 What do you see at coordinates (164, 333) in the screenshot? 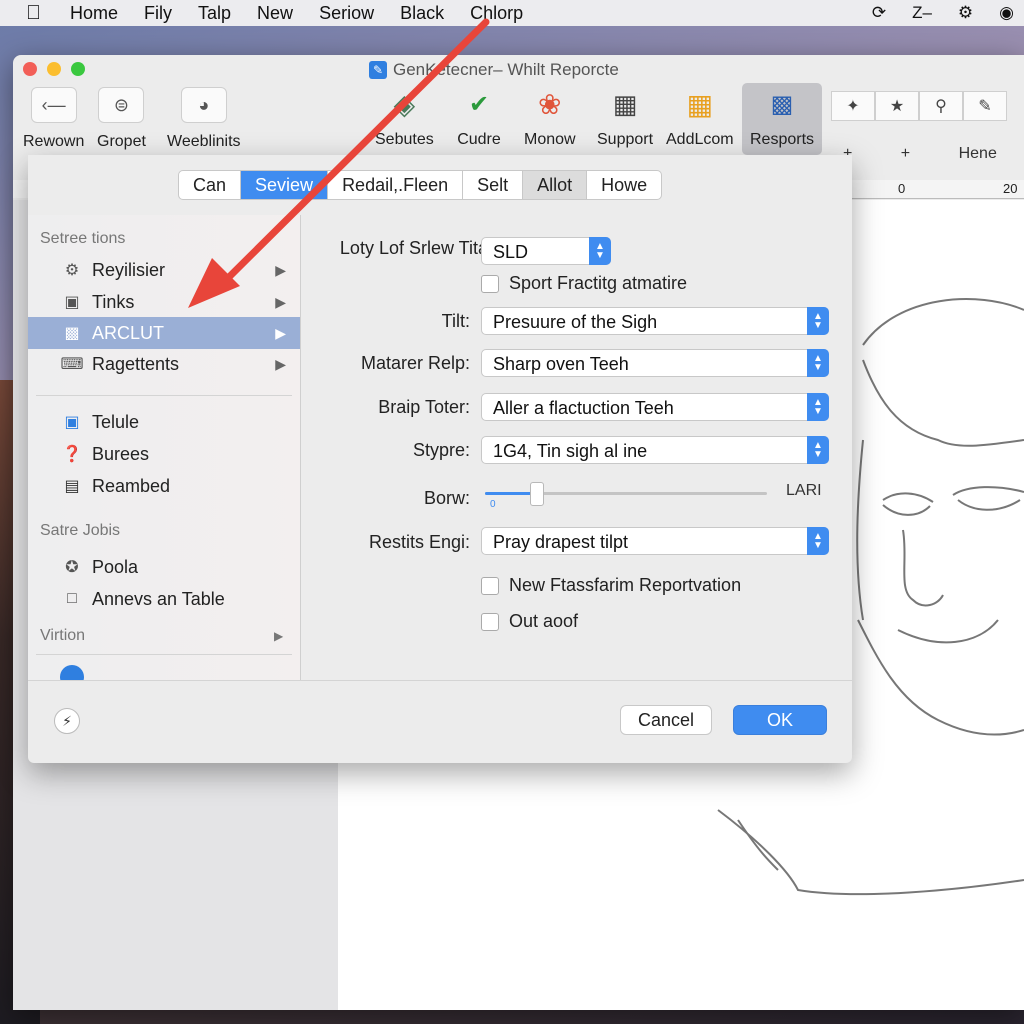
I see `sidebar-item-arclut: ▩ ARCLUT ▶` at bounding box center [164, 333].